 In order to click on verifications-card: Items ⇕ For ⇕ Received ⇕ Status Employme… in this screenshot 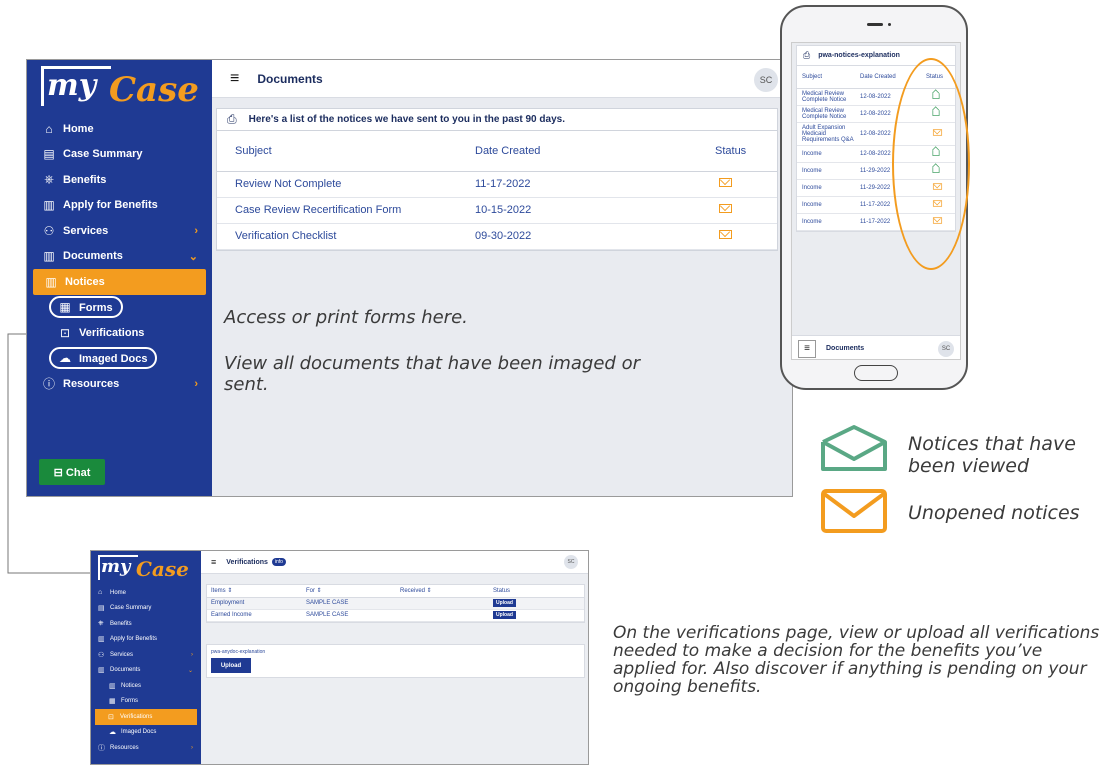, I will do `click(395, 603)`.